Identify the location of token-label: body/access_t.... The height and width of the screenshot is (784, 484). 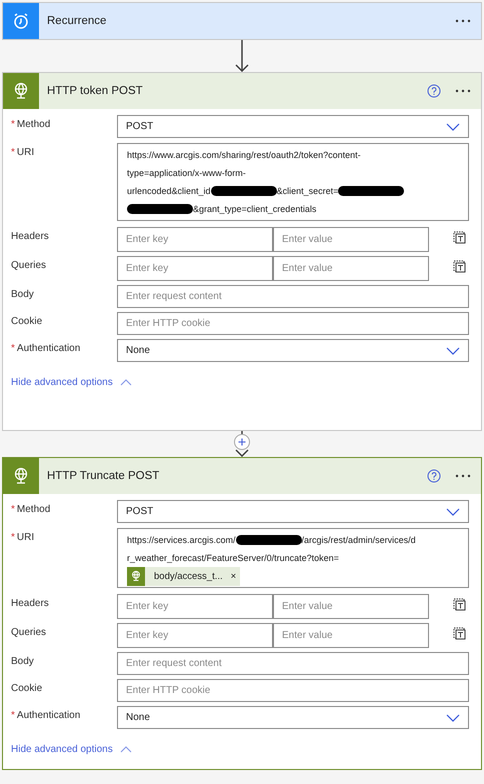
(188, 576).